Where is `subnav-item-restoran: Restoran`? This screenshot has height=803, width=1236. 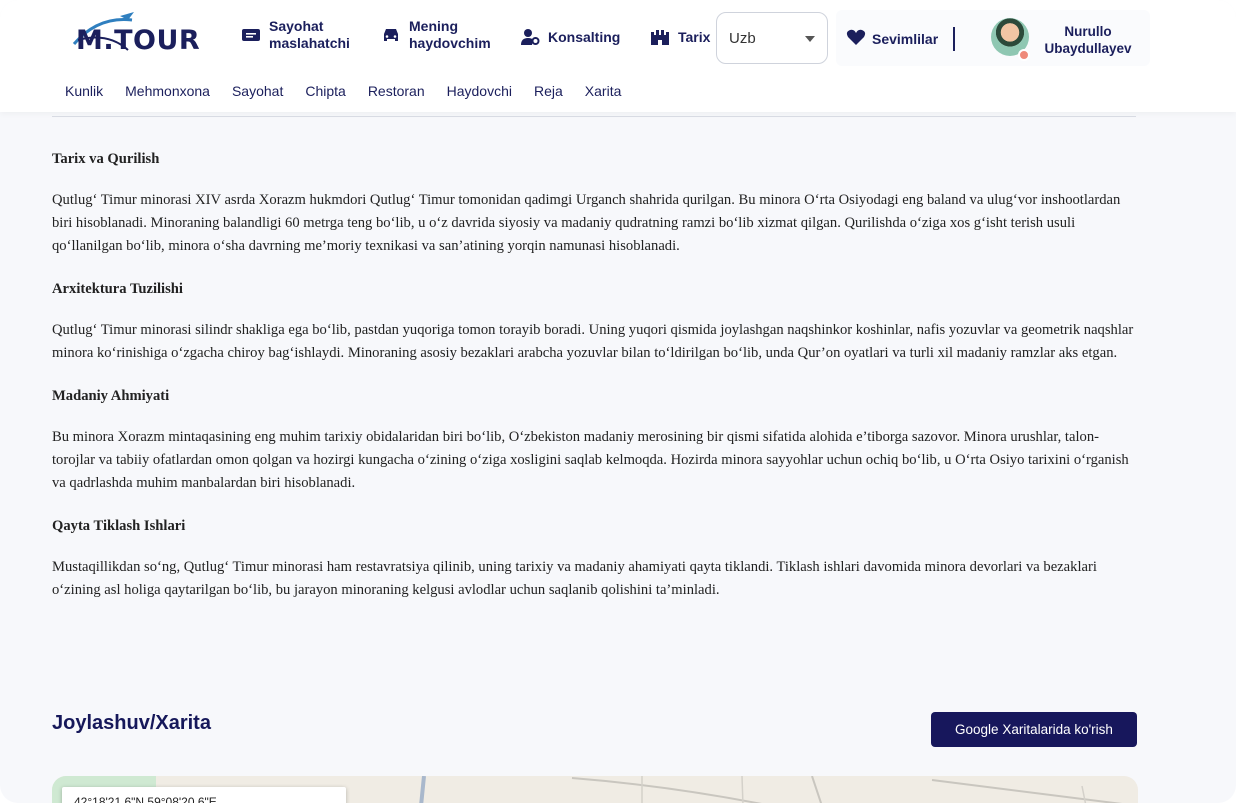
subnav-item-restoran: Restoran is located at coordinates (396, 91).